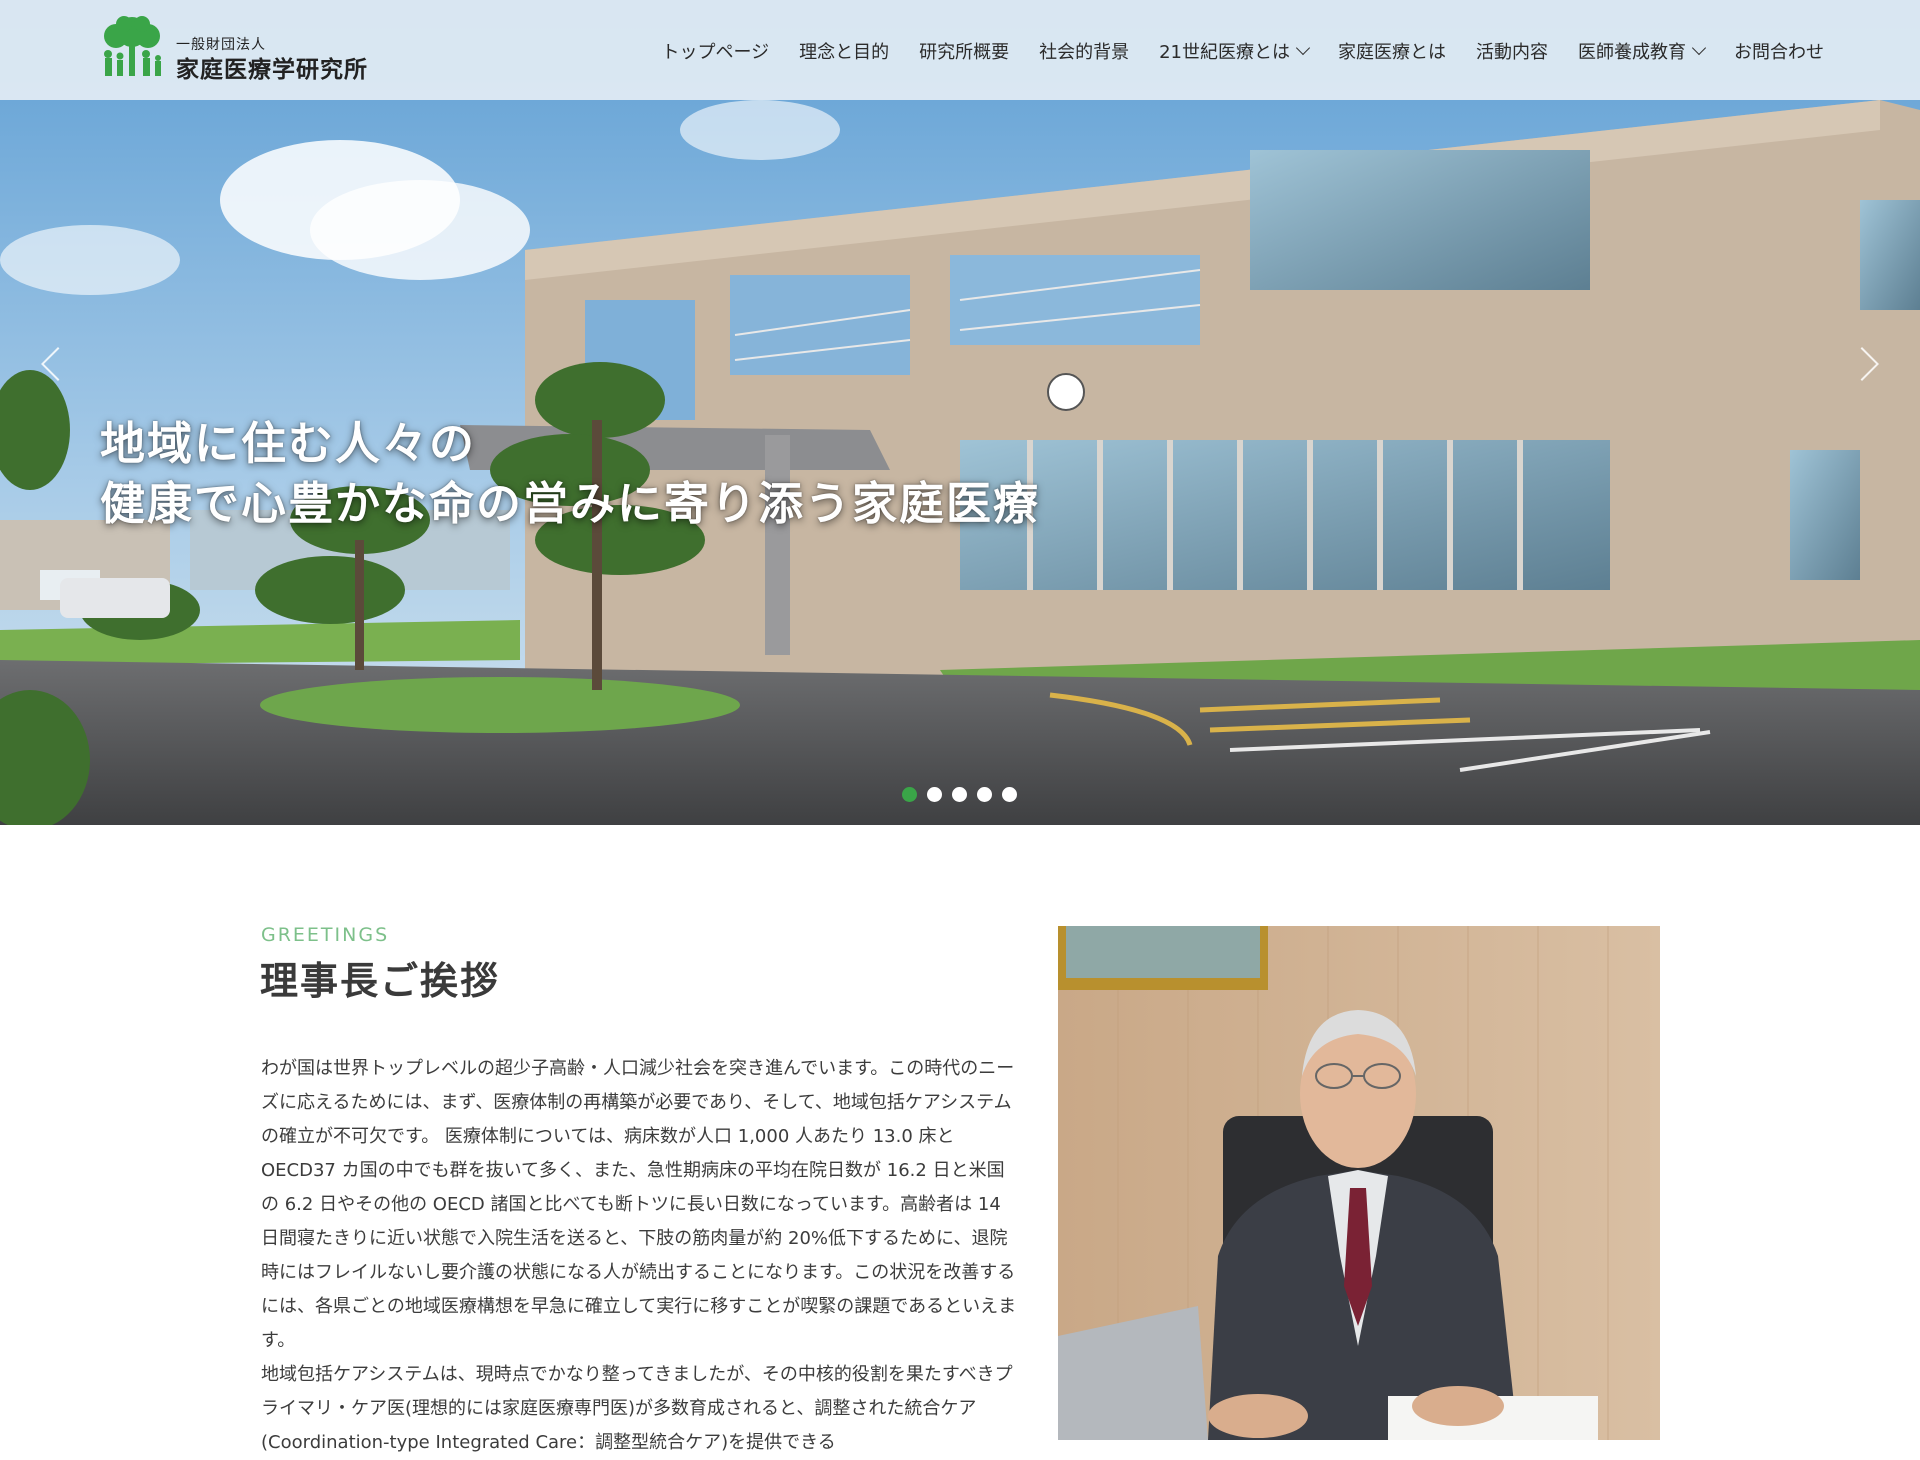 Image resolution: width=1920 pixels, height=1460 pixels. I want to click on nav-item-label: 理念と目的, so click(844, 52).